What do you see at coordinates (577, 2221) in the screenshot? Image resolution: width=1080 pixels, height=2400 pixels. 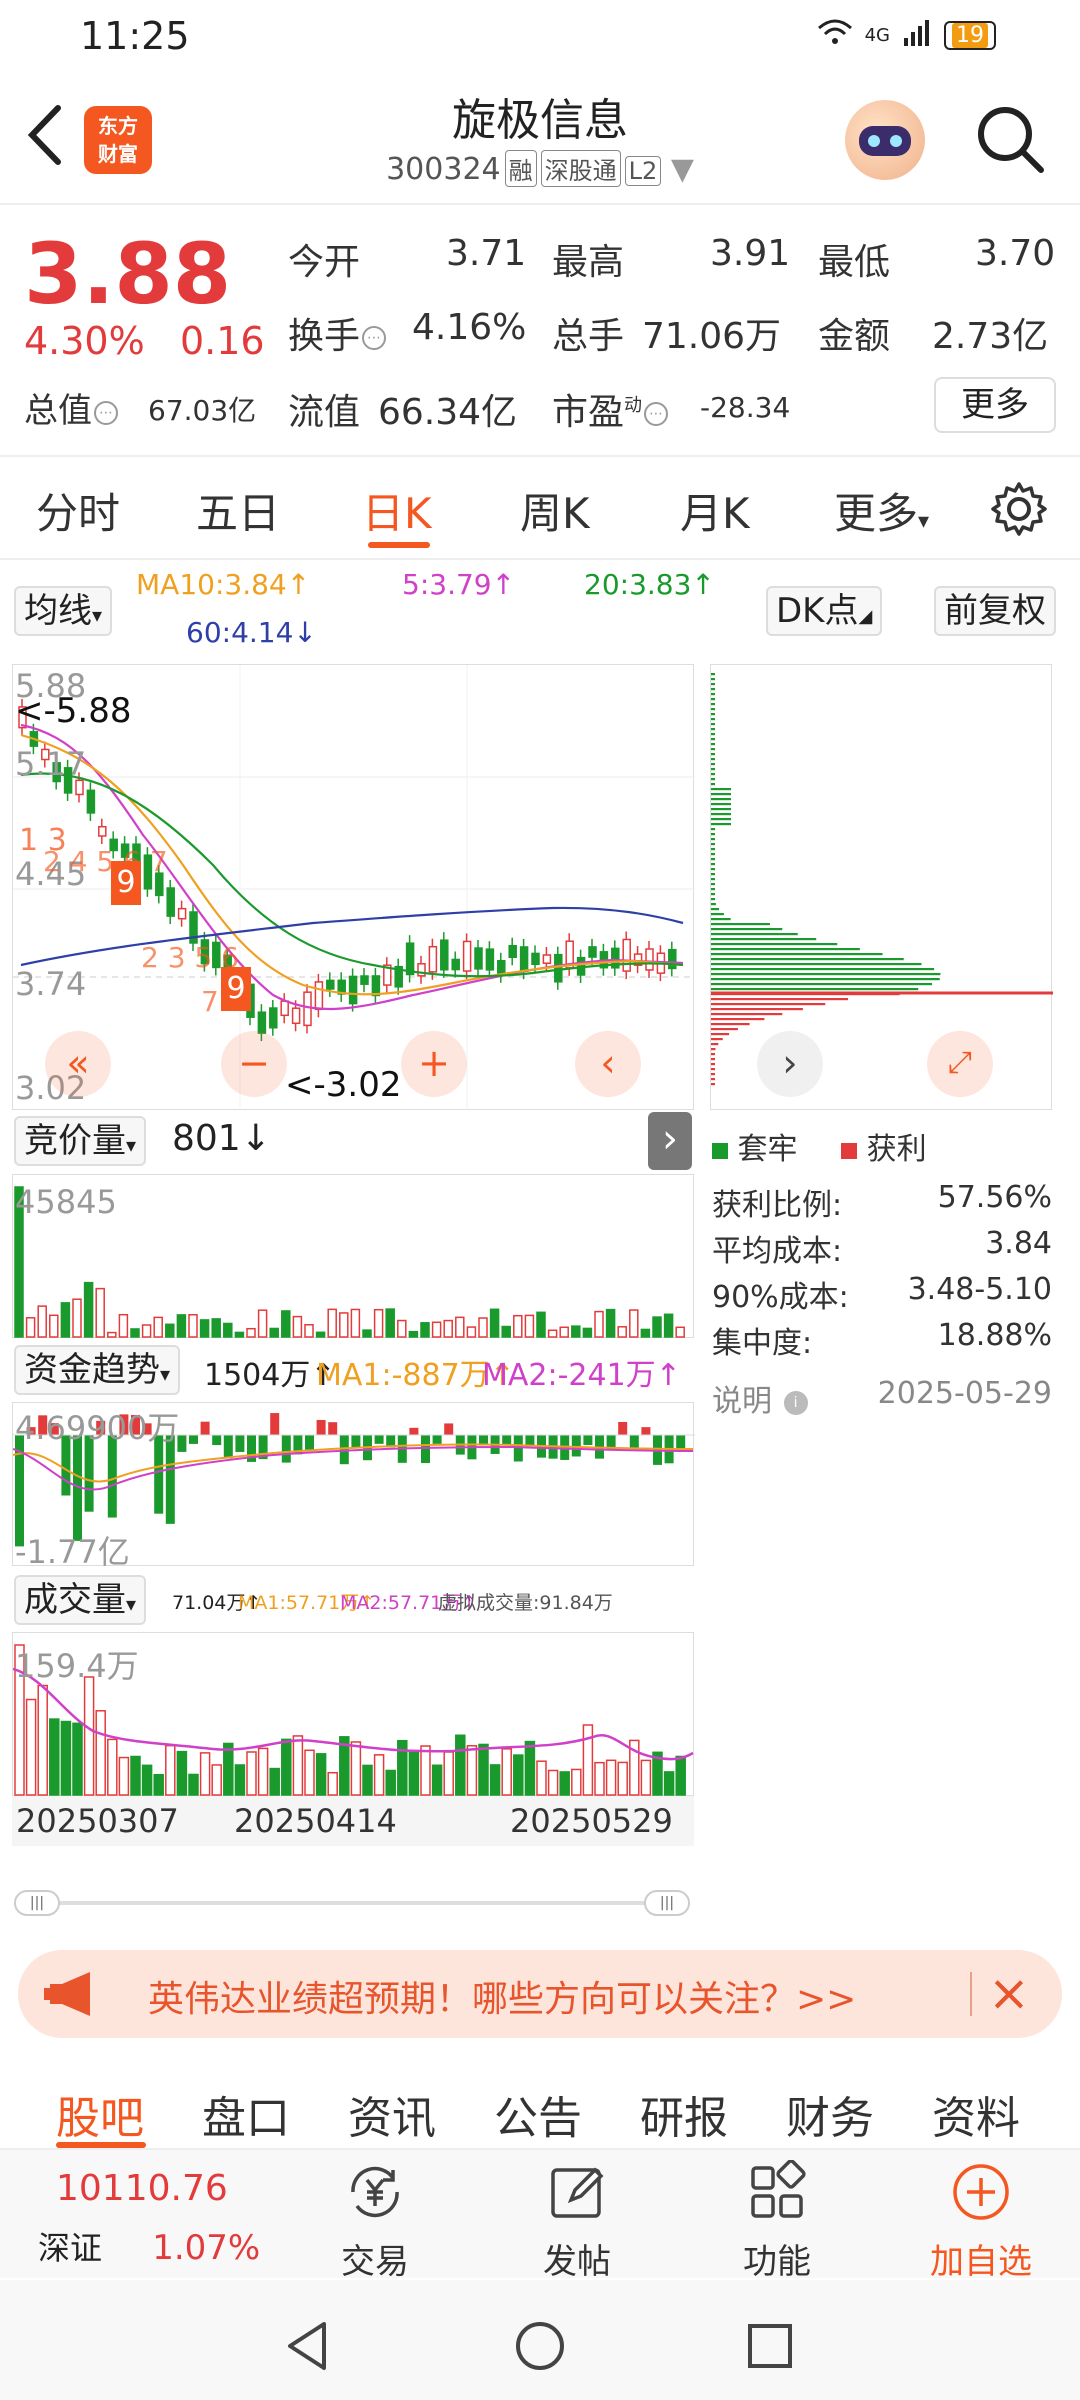 I see `post-button: 发帖` at bounding box center [577, 2221].